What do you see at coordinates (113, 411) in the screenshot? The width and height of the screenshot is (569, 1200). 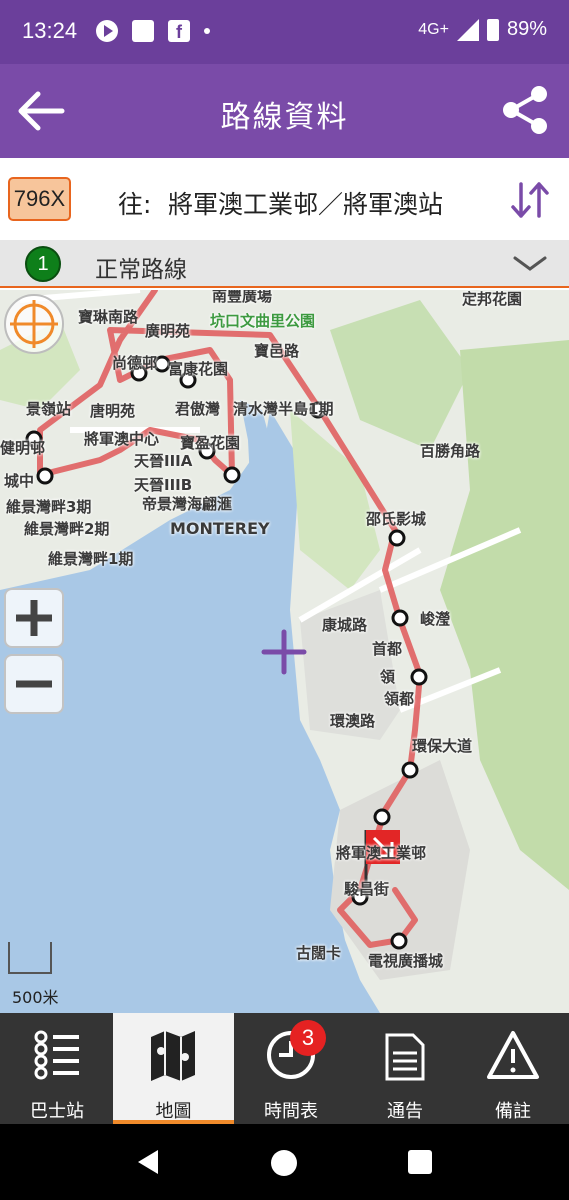 I see `map-label: 唐明苑` at bounding box center [113, 411].